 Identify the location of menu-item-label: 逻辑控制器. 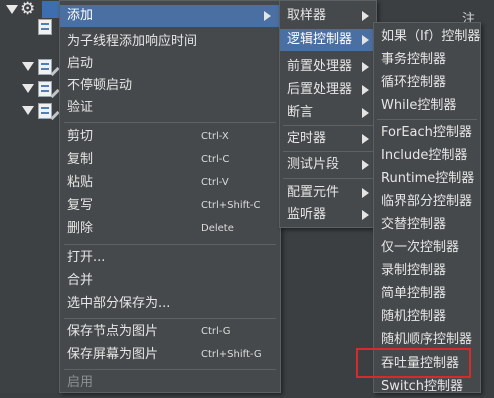
(320, 39).